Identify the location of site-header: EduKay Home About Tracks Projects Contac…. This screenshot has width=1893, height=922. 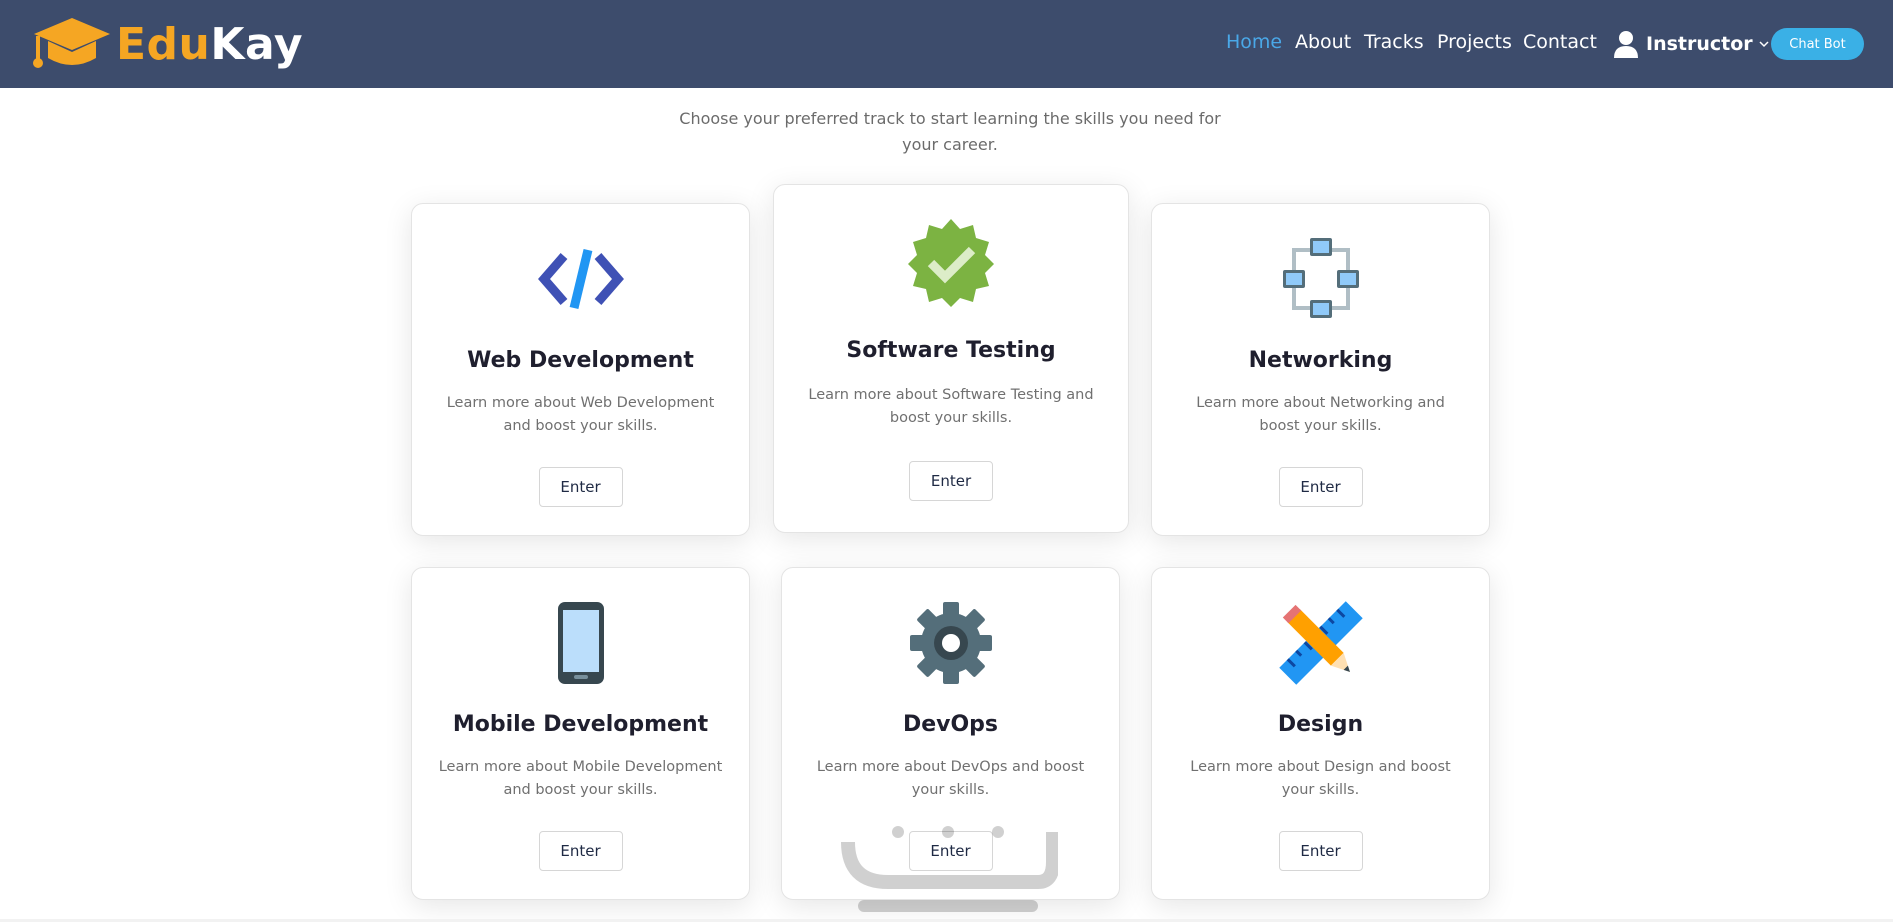
(946, 44).